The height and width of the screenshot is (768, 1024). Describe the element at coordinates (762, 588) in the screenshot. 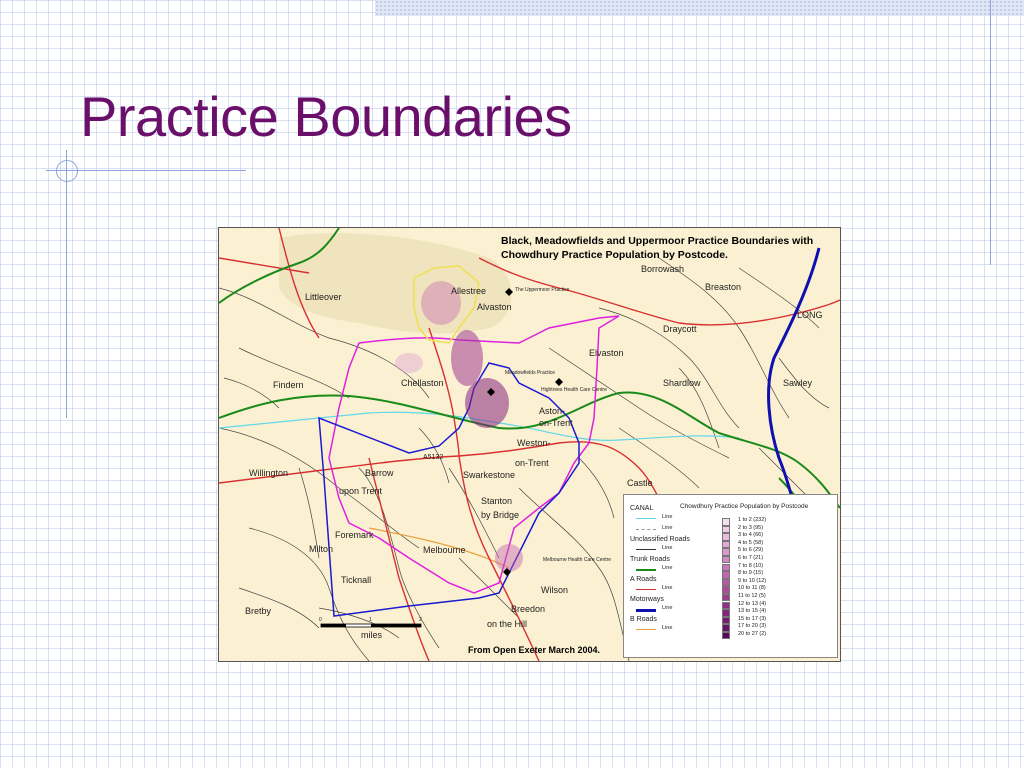

I see `population-class-count: (8)` at that location.